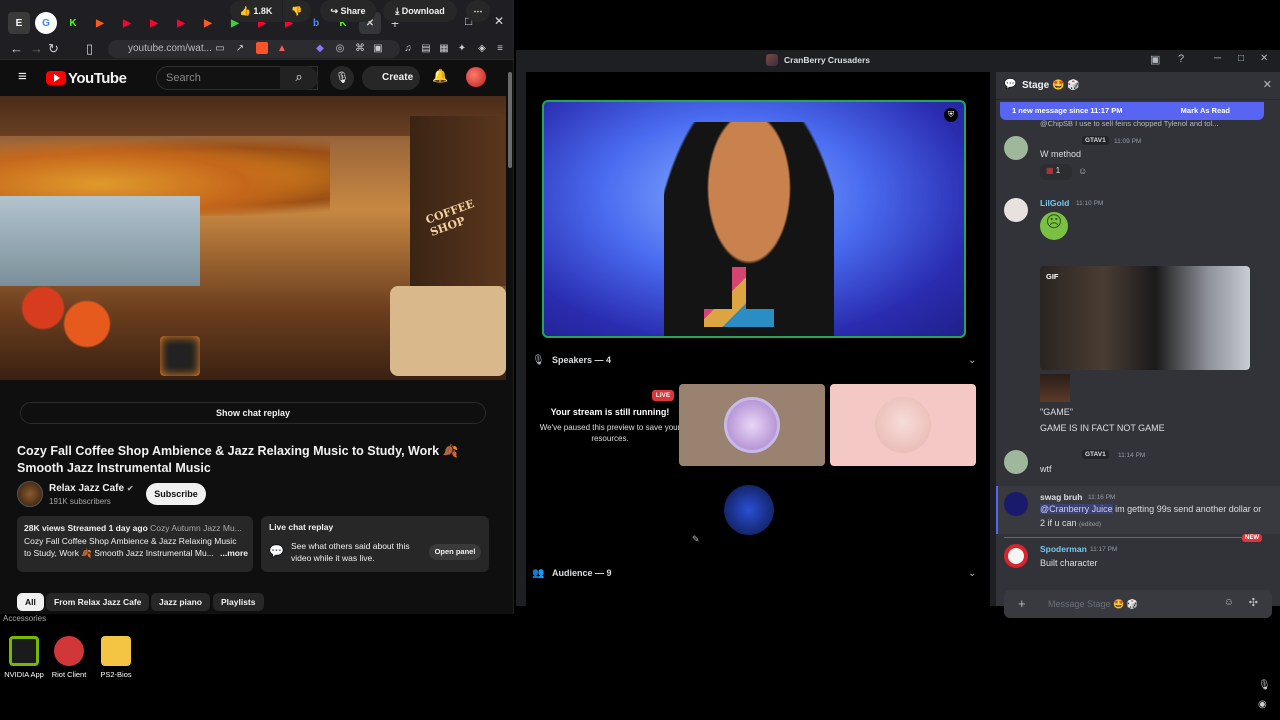 The height and width of the screenshot is (720, 1280). What do you see at coordinates (1267, 84) in the screenshot?
I see `close-chat-icon: ✕` at bounding box center [1267, 84].